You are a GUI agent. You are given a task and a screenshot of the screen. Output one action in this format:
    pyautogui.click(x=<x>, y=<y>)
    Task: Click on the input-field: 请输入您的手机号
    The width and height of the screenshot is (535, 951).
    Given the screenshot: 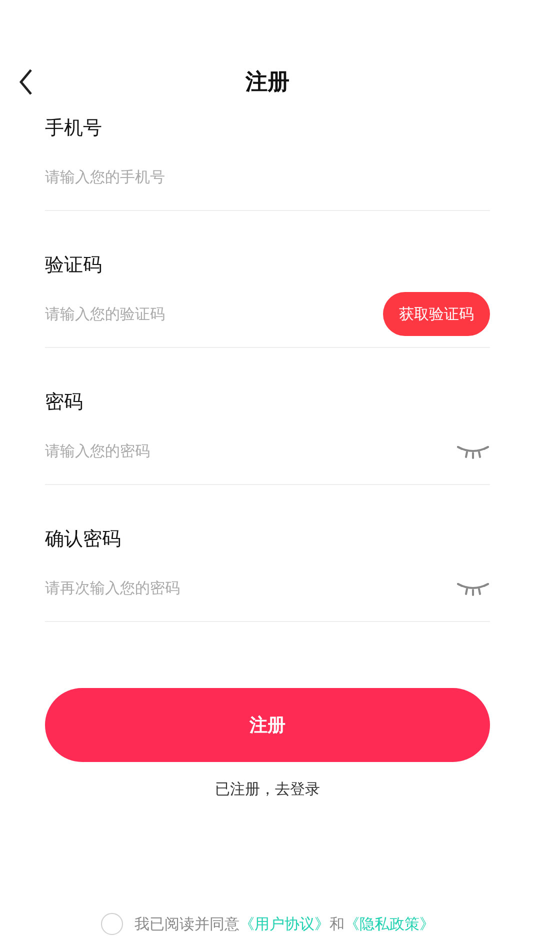 What is the action you would take?
    pyautogui.click(x=267, y=177)
    